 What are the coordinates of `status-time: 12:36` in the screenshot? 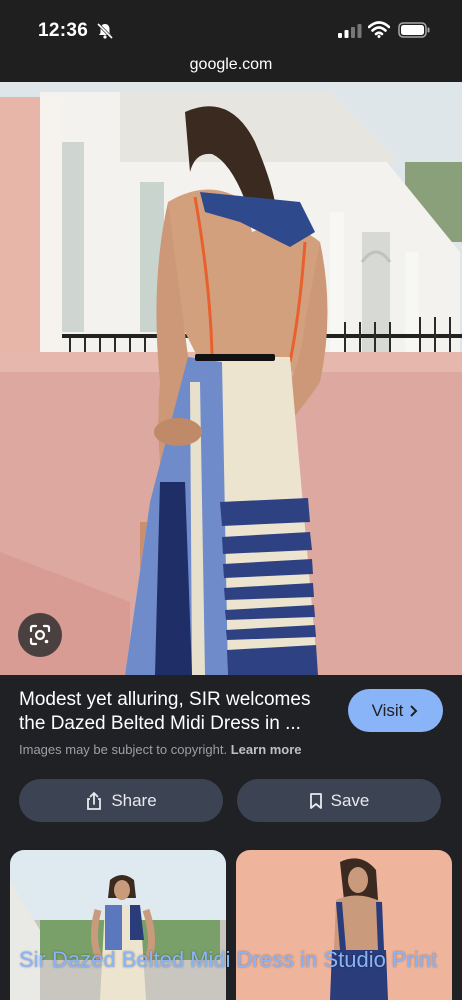 It's located at (63, 30).